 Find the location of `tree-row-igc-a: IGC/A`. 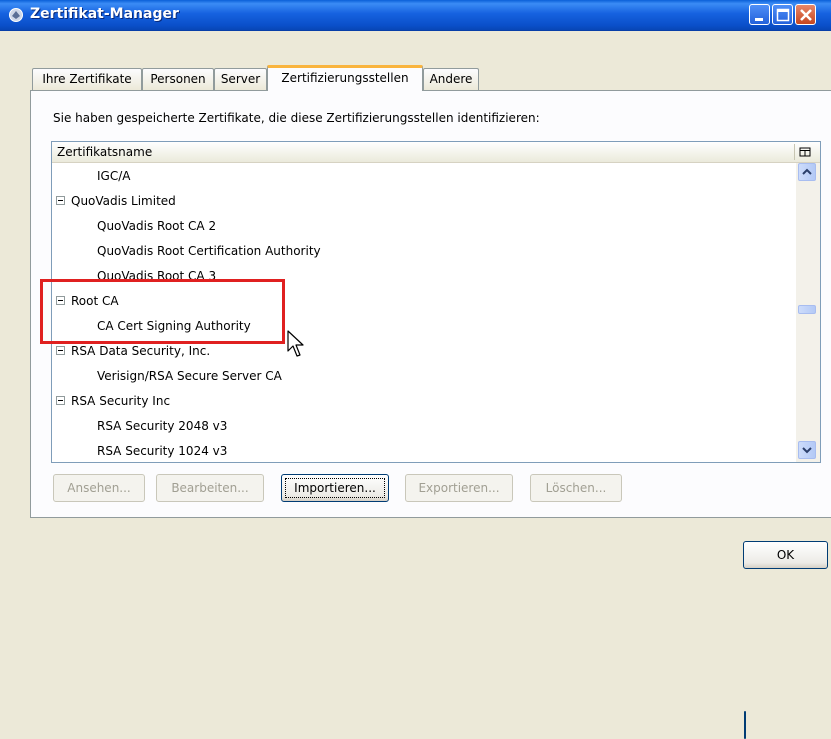

tree-row-igc-a: IGC/A is located at coordinates (424, 176).